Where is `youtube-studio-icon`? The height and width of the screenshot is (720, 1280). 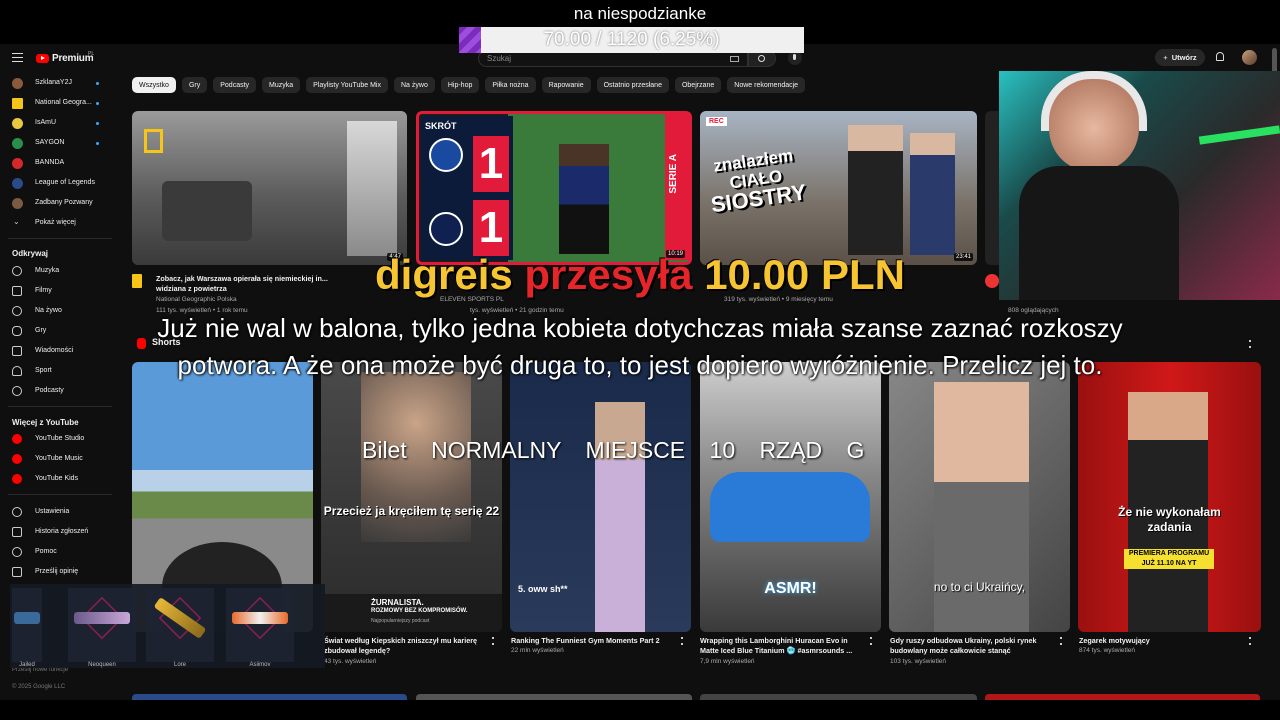 youtube-studio-icon is located at coordinates (17, 439).